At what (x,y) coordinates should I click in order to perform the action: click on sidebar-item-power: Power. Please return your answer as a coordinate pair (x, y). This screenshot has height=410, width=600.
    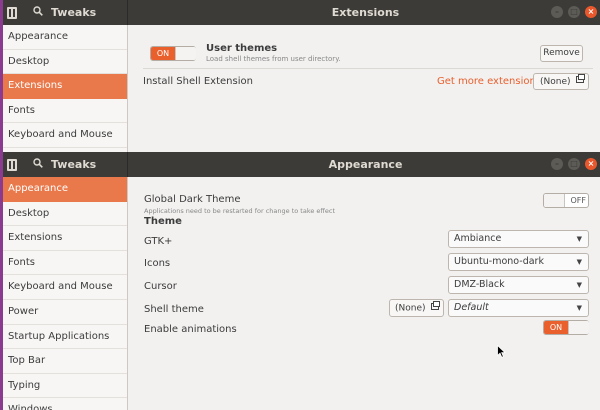
    Looking at the image, I should click on (65, 312).